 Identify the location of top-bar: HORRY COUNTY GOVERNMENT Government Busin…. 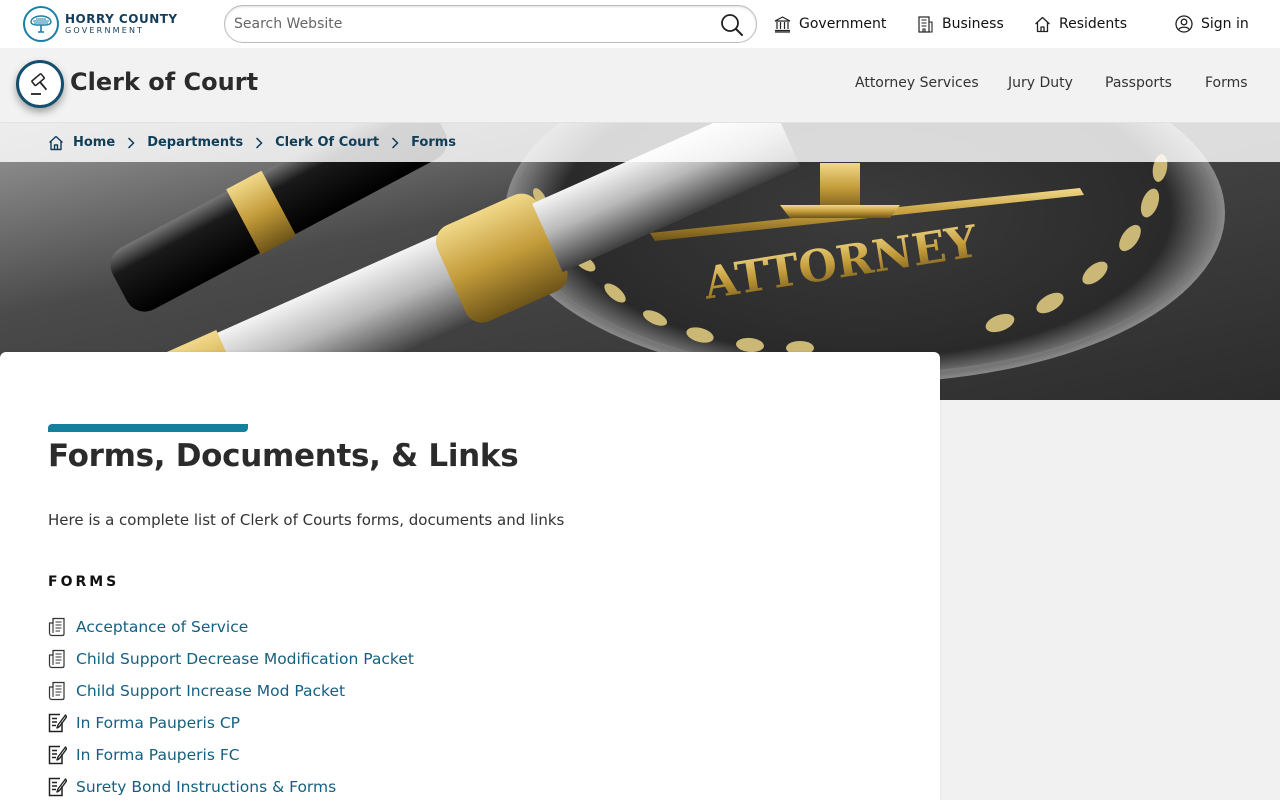
(640, 24).